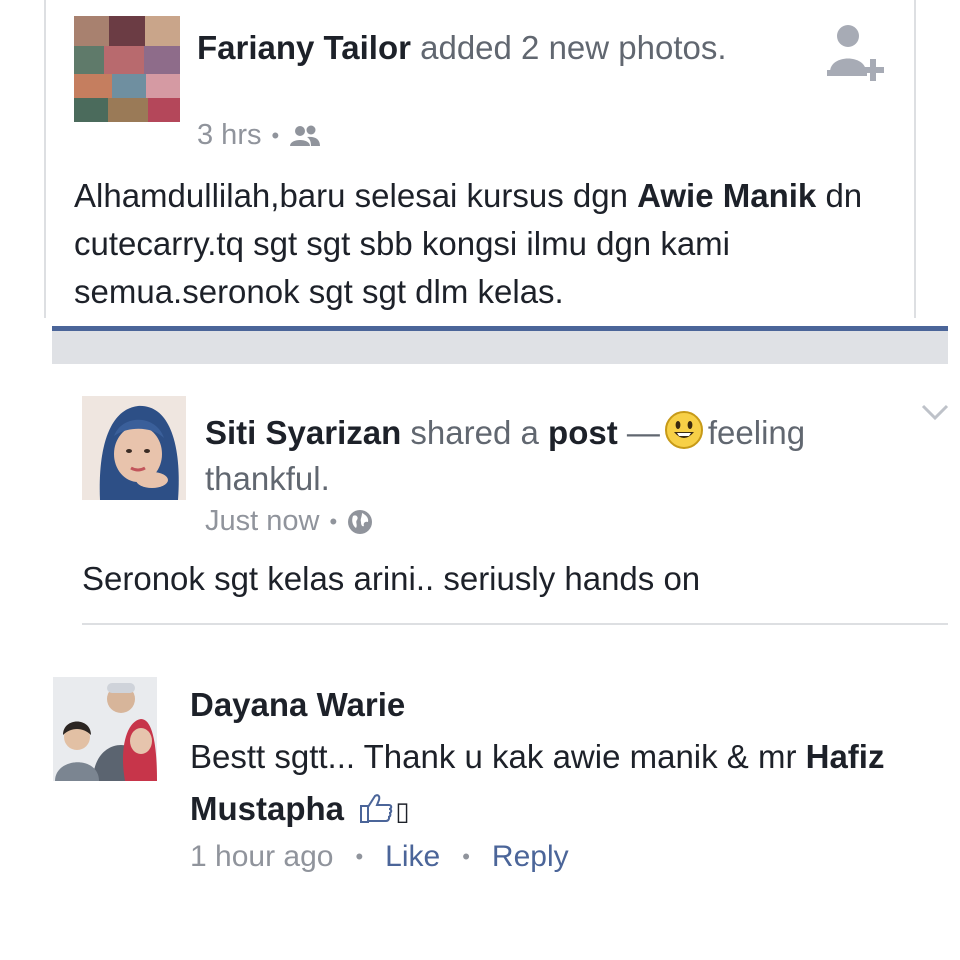  What do you see at coordinates (643, 432) in the screenshot?
I see `header-dash: —` at bounding box center [643, 432].